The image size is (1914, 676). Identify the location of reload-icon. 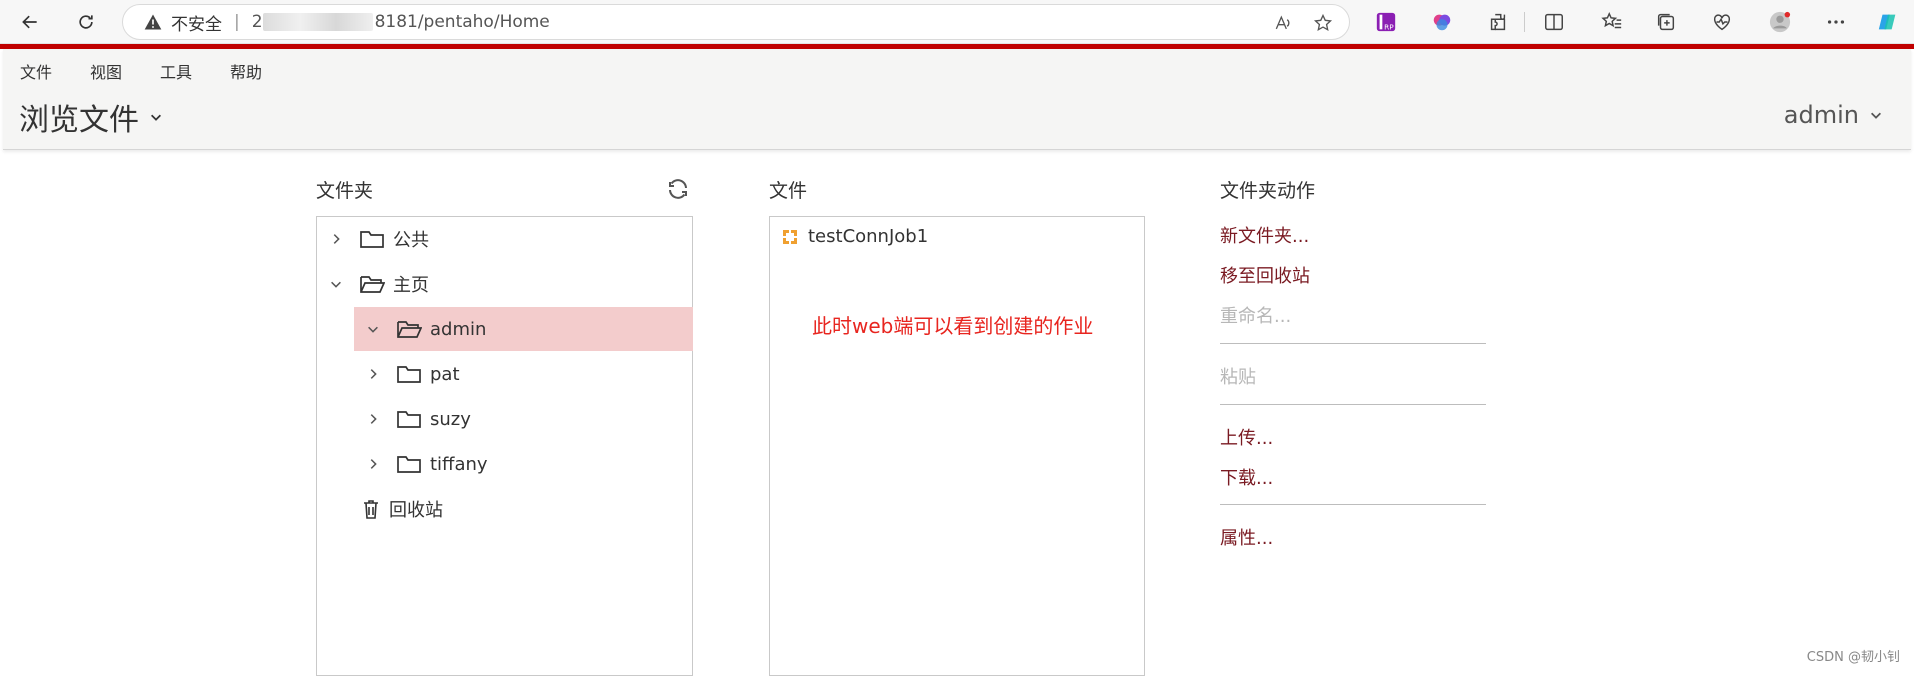
(86, 22).